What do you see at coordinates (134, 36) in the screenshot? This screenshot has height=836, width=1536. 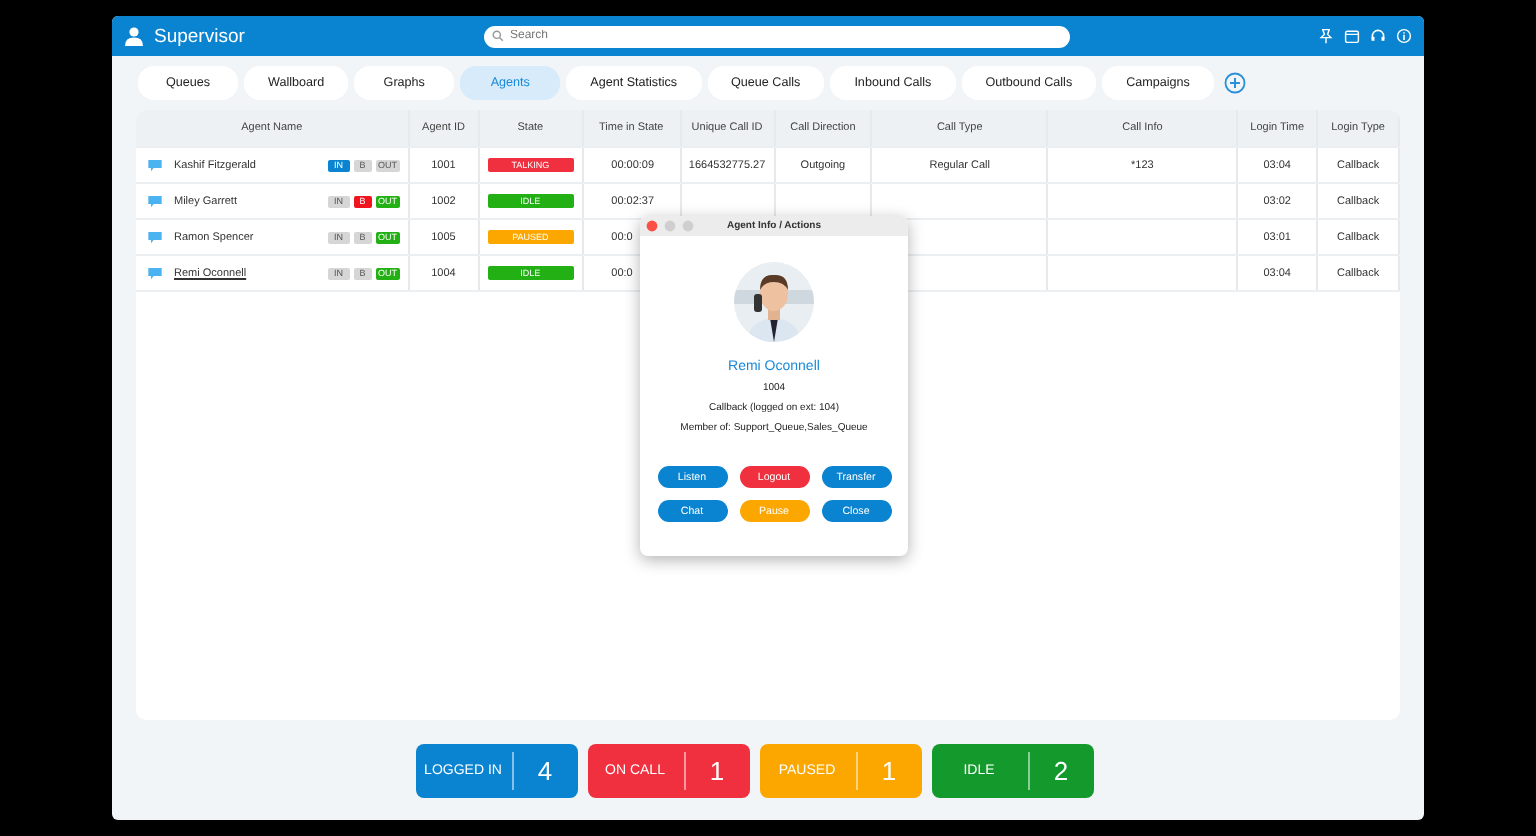 I see `user-icon` at bounding box center [134, 36].